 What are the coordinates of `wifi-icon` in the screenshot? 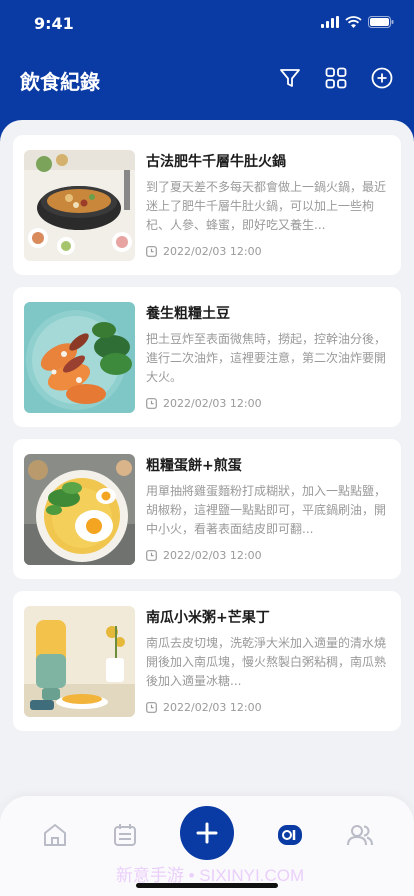 It's located at (353, 22).